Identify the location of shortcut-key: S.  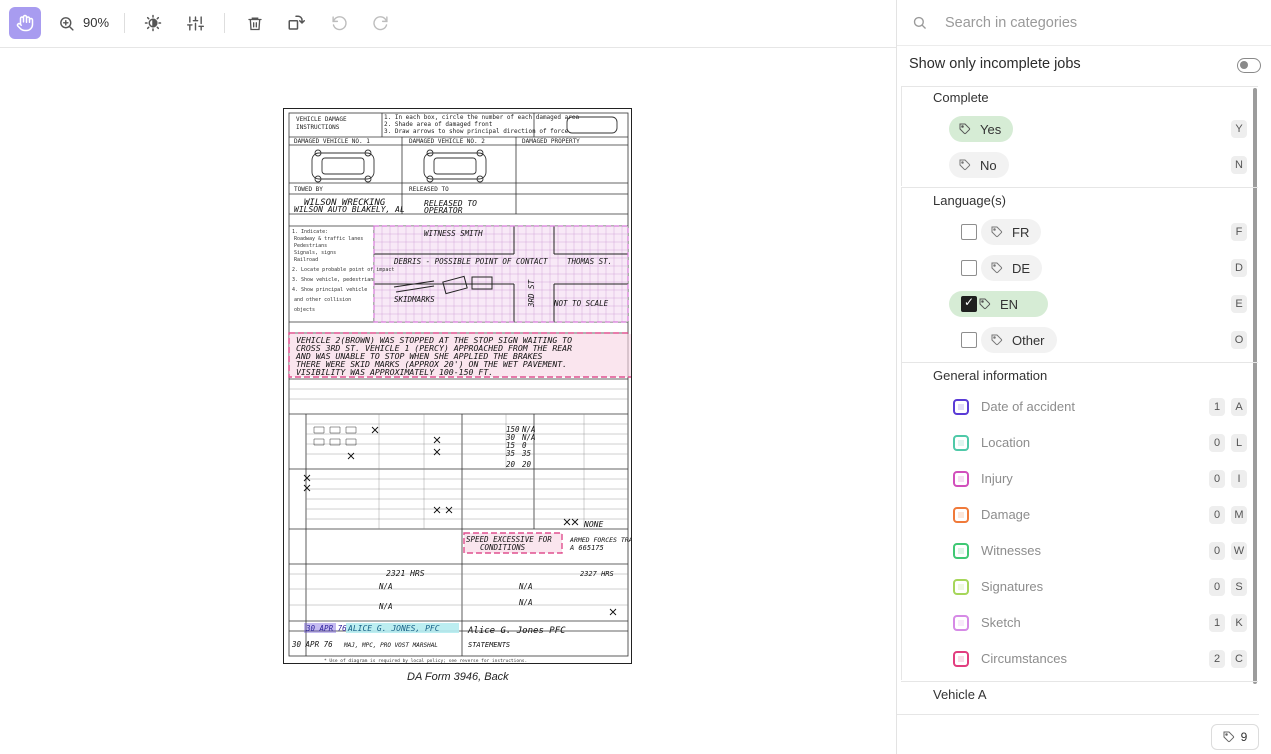
(1239, 587).